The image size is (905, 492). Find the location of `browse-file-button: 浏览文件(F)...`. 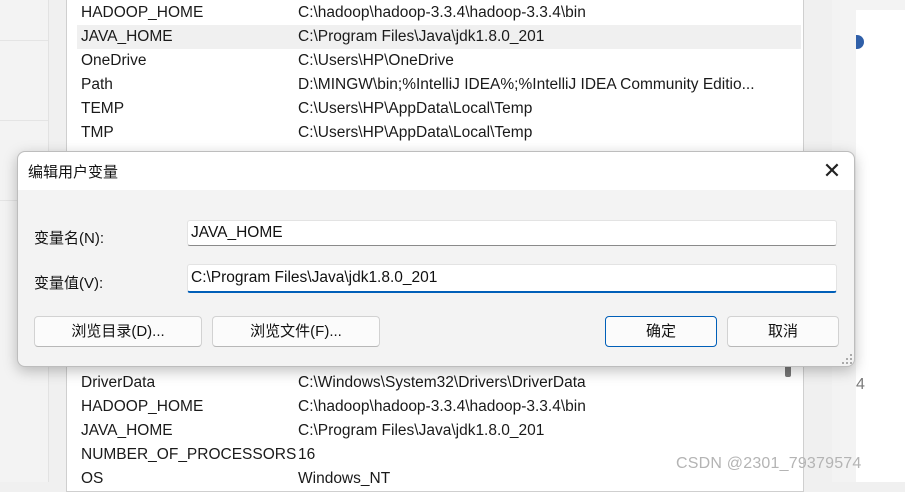

browse-file-button: 浏览文件(F)... is located at coordinates (296, 331).